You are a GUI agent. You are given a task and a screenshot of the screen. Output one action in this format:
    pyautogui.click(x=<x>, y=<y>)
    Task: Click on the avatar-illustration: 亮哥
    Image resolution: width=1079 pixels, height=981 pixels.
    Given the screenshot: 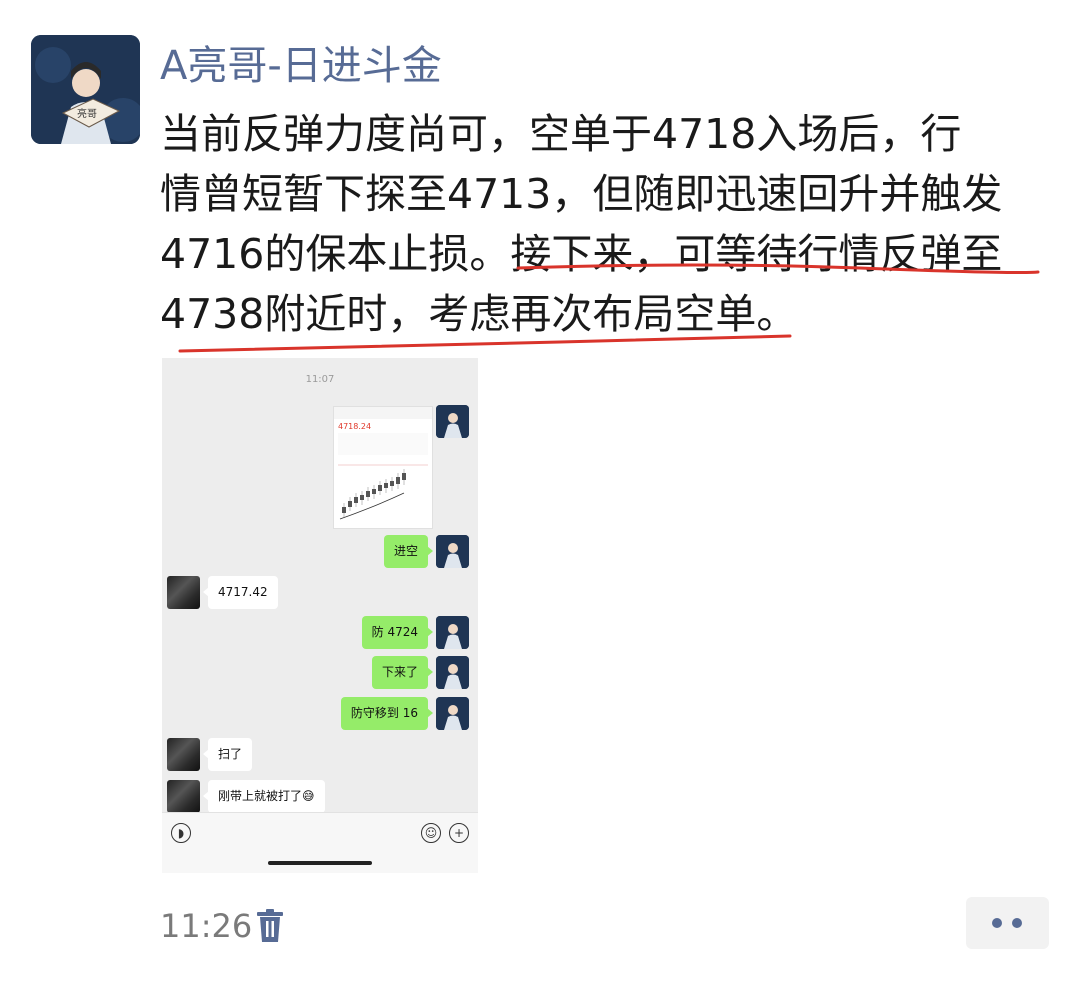 What is the action you would take?
    pyautogui.click(x=85, y=89)
    